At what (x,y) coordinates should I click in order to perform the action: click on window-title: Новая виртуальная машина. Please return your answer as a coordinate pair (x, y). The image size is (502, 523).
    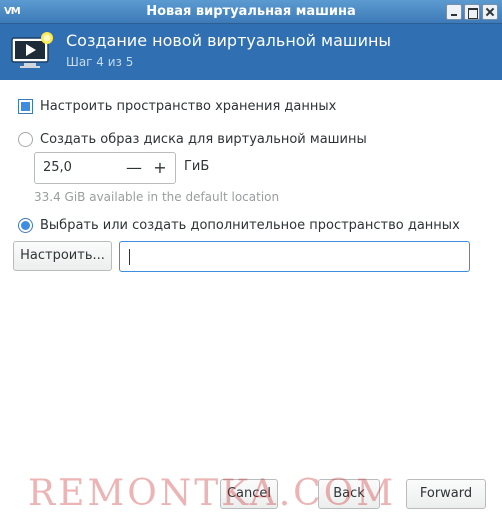
    Looking at the image, I should click on (251, 11).